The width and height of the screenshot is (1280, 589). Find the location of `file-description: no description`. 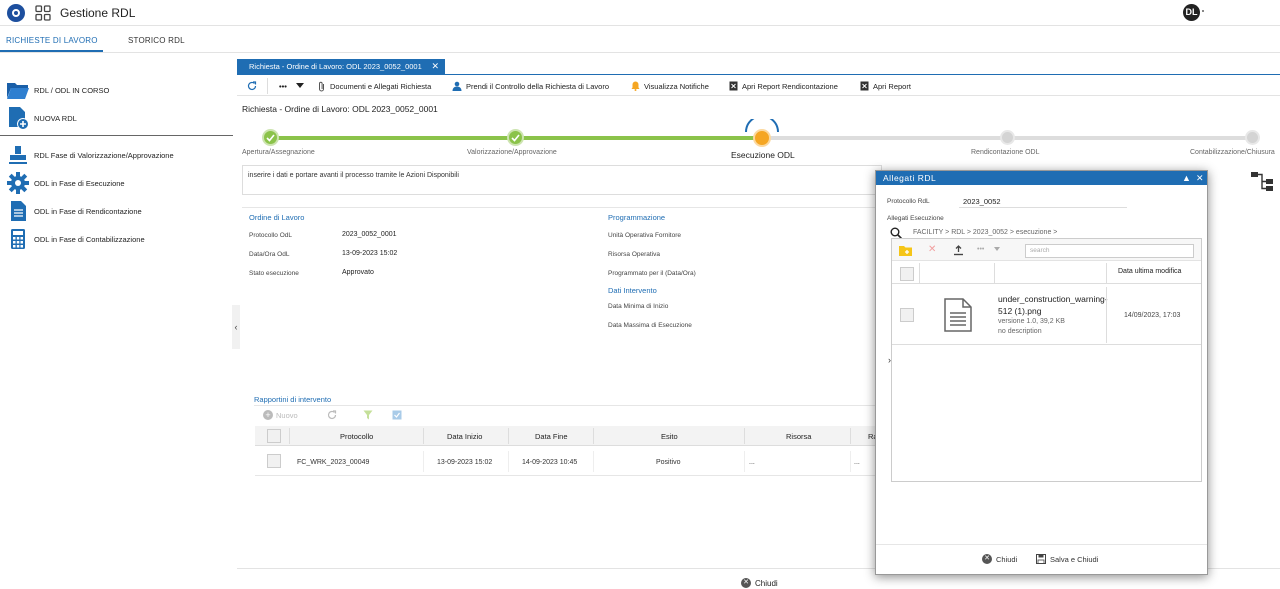

file-description: no description is located at coordinates (1020, 331).